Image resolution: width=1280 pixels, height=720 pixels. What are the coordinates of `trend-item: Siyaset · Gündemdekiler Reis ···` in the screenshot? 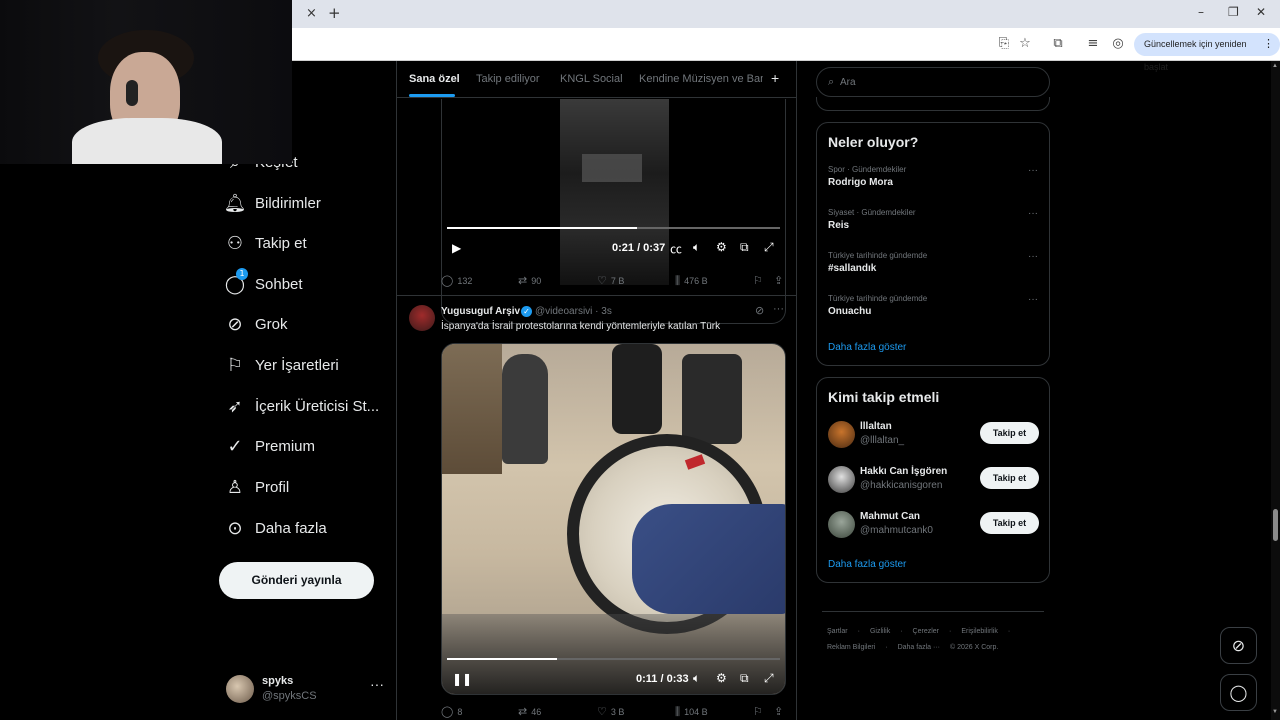 It's located at (933, 225).